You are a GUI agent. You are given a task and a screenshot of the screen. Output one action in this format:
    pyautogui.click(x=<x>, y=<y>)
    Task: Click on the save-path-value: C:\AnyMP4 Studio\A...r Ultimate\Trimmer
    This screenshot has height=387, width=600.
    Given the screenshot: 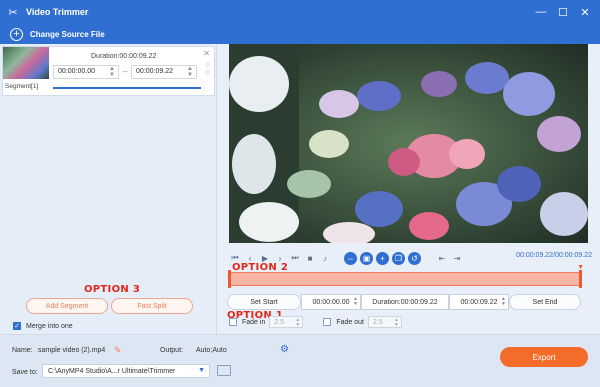 What is the action you would take?
    pyautogui.click(x=112, y=371)
    